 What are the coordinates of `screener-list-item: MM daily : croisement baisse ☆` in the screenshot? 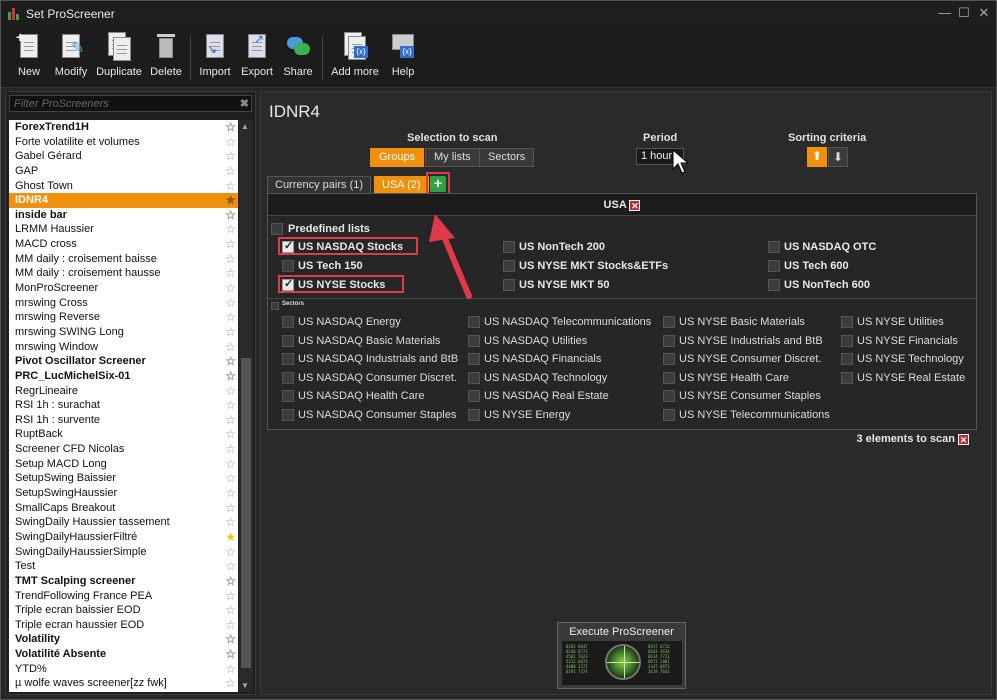 It's located at (123, 259).